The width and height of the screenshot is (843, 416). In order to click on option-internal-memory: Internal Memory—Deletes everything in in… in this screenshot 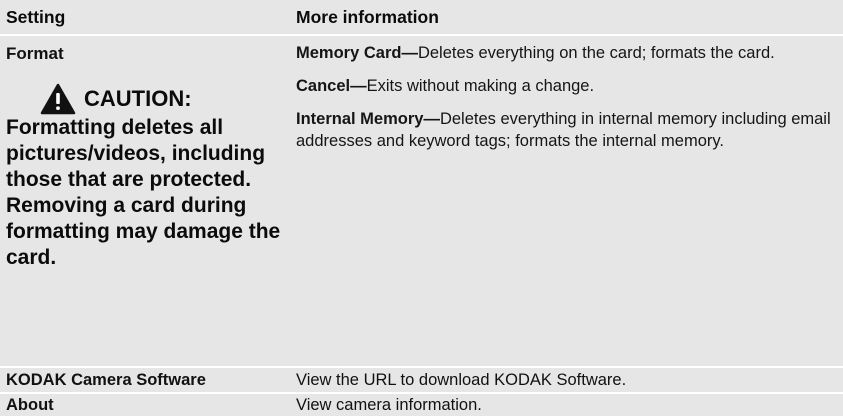, I will do `click(566, 130)`.